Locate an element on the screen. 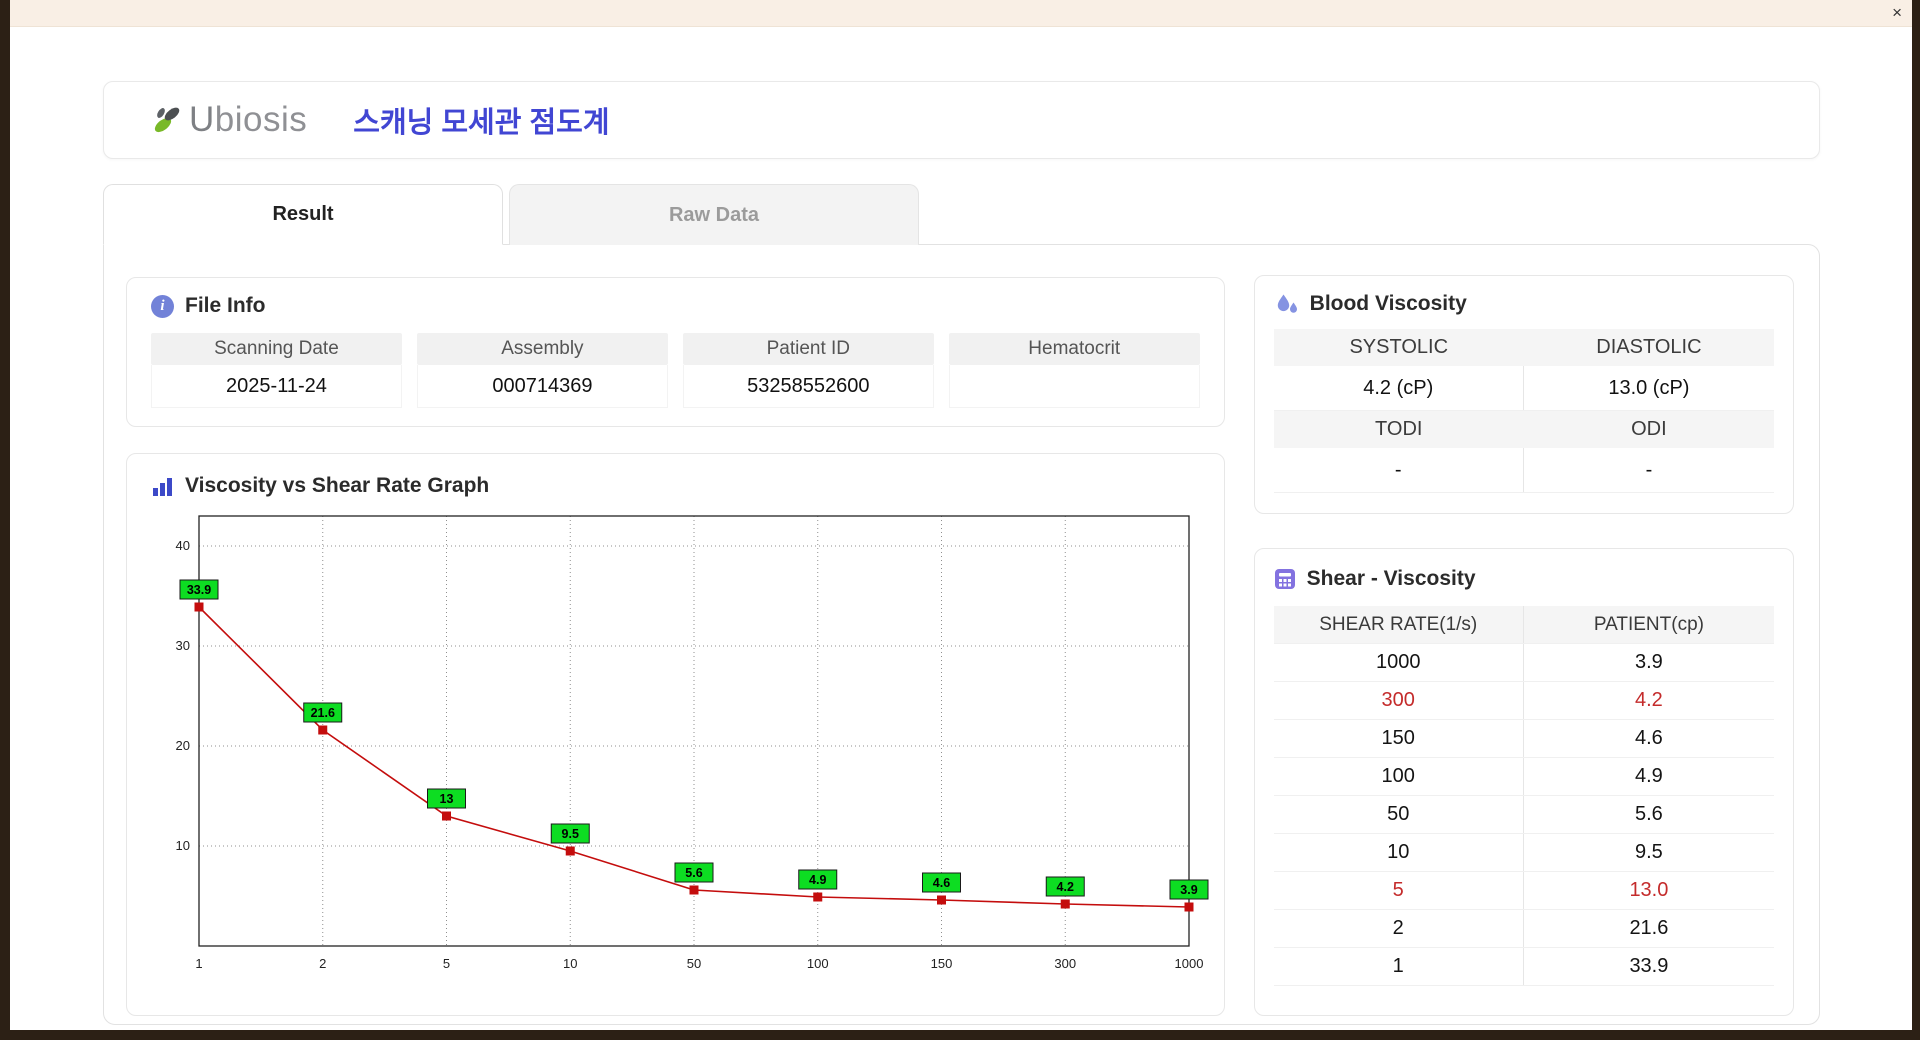 The width and height of the screenshot is (1920, 1040). shear-rate-cell: 1000 is located at coordinates (1399, 662).